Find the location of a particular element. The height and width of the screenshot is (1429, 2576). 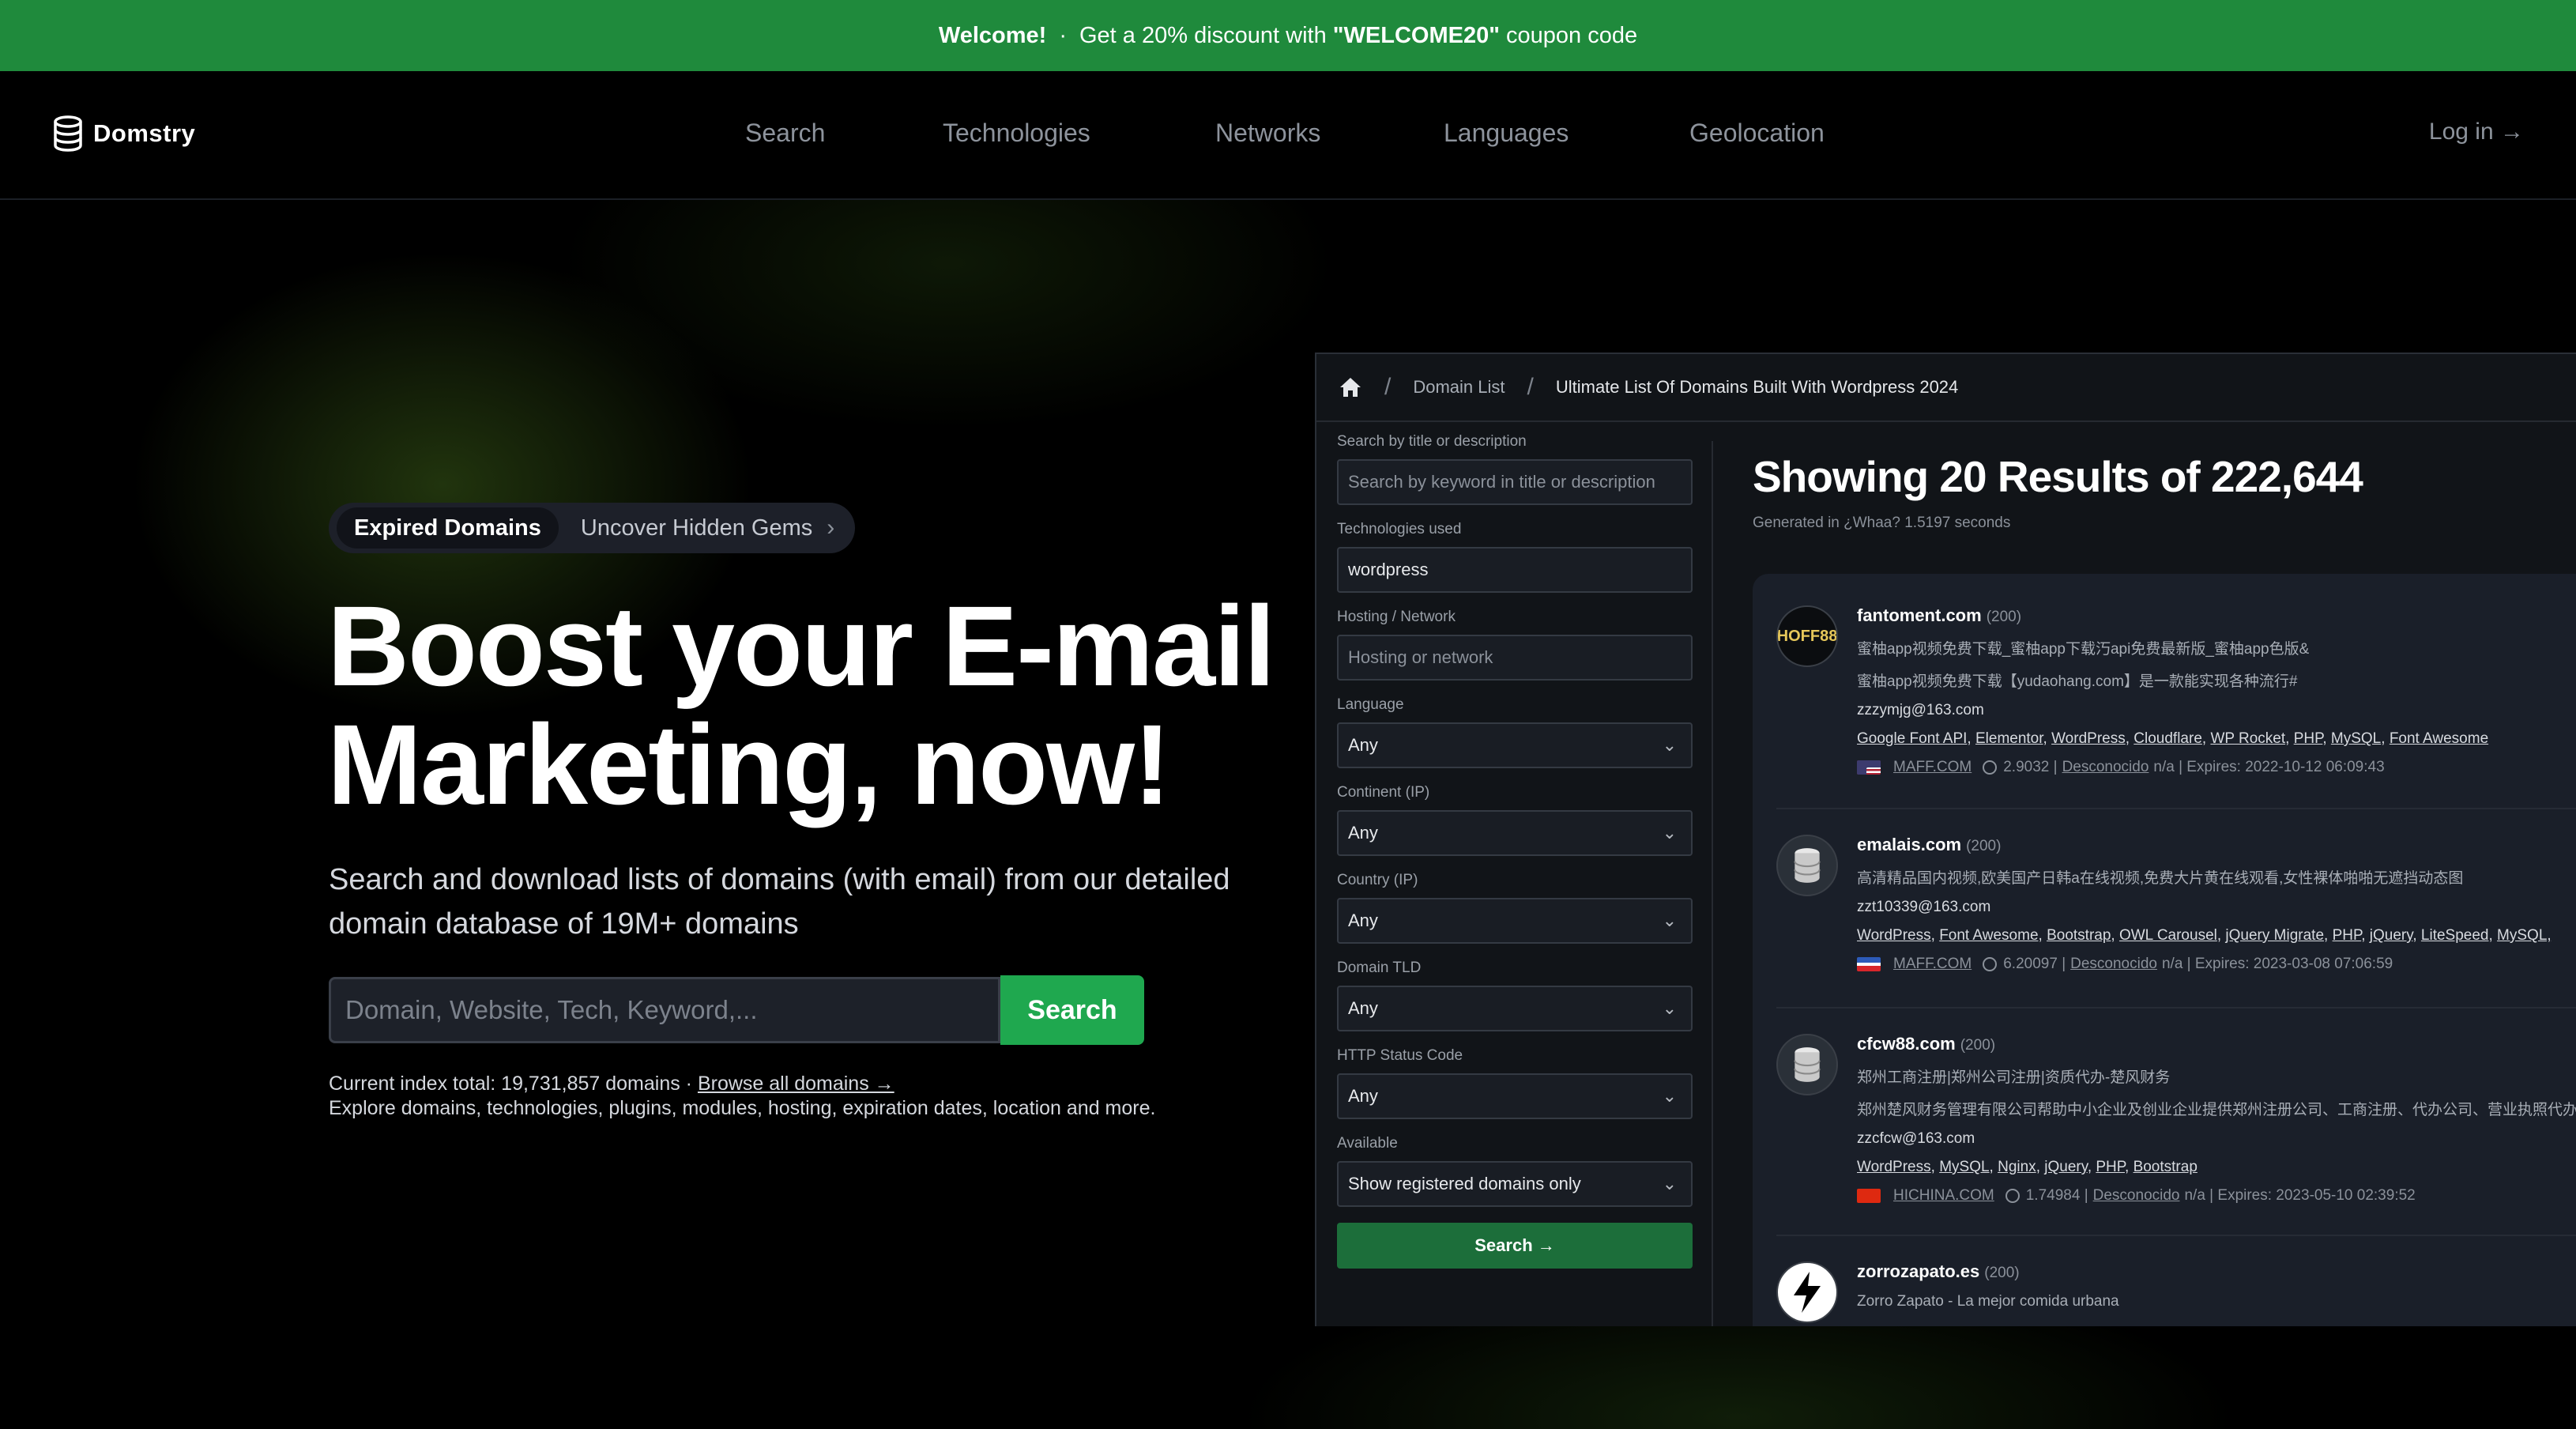

hosting-field: Hosting or network is located at coordinates (1515, 658).